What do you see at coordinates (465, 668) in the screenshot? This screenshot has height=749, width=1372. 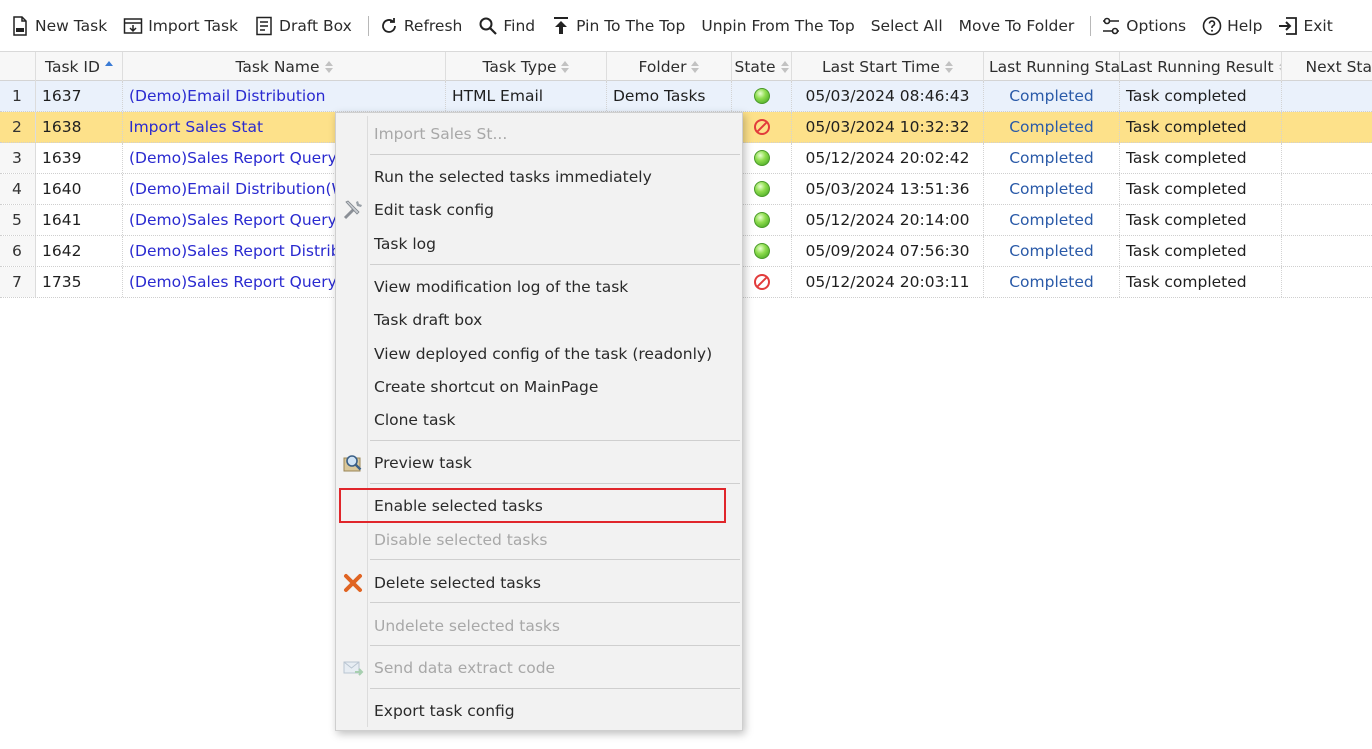 I see `menu-item-label: Send data extract code` at bounding box center [465, 668].